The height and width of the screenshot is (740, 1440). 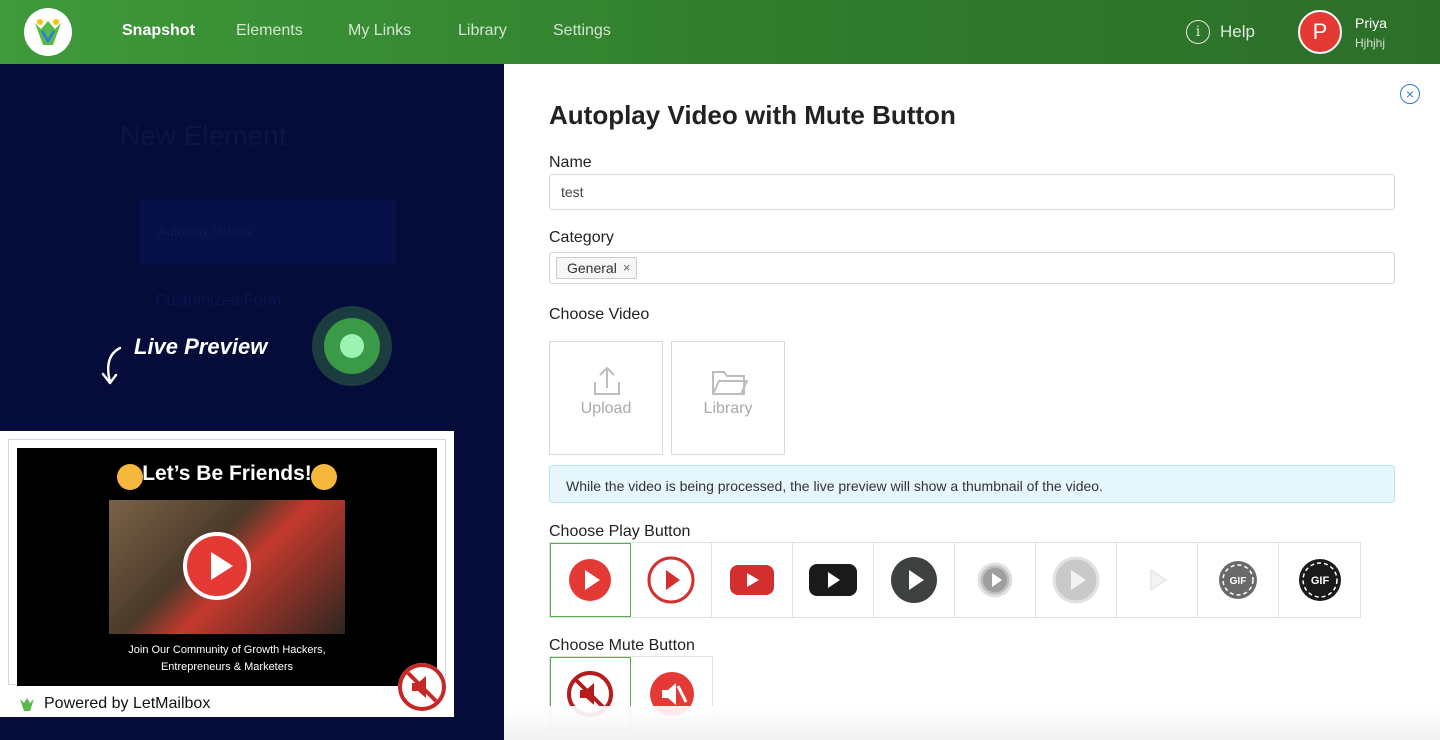 I want to click on choose-video-label: Choose Video, so click(x=599, y=314).